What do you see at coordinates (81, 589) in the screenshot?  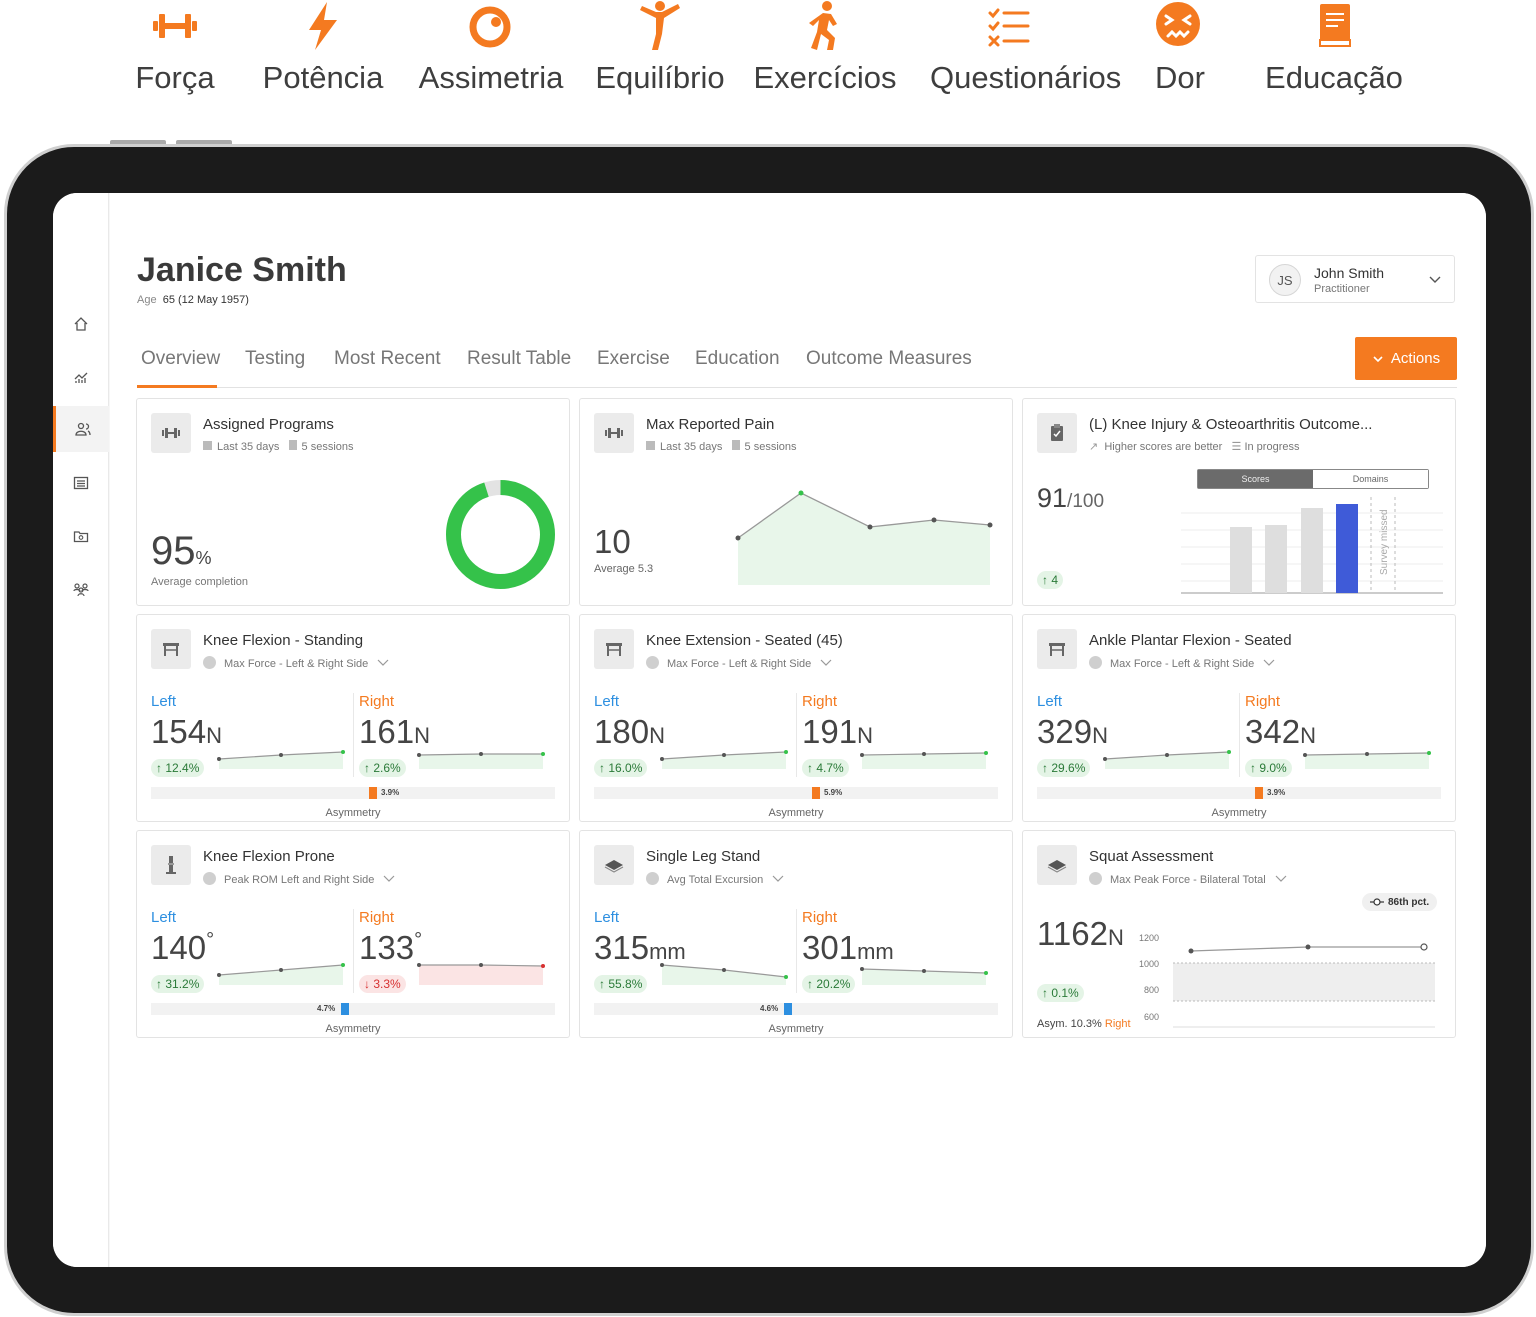 I see `sidebar-item-team` at bounding box center [81, 589].